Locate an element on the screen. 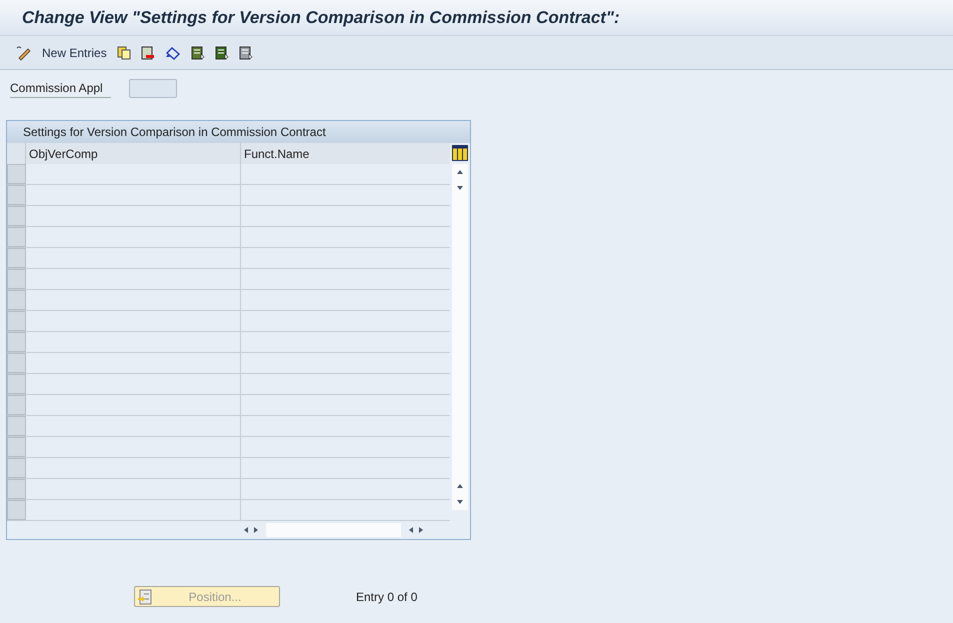  vertical-scrollbar is located at coordinates (460, 337).